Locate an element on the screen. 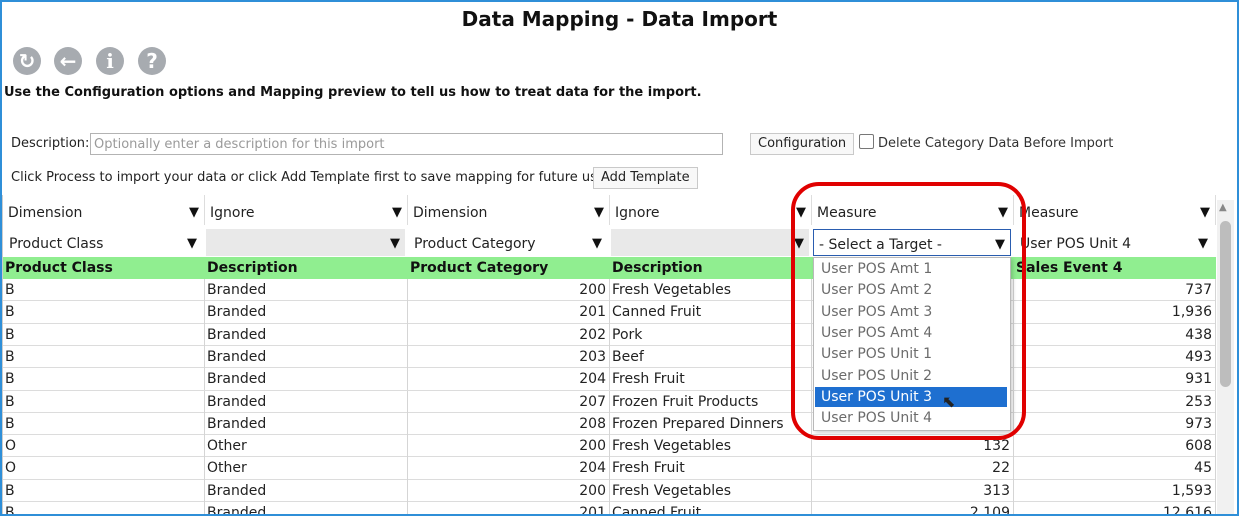 The width and height of the screenshot is (1239, 516). table-cell: Frozen Fruit Products is located at coordinates (711, 401).